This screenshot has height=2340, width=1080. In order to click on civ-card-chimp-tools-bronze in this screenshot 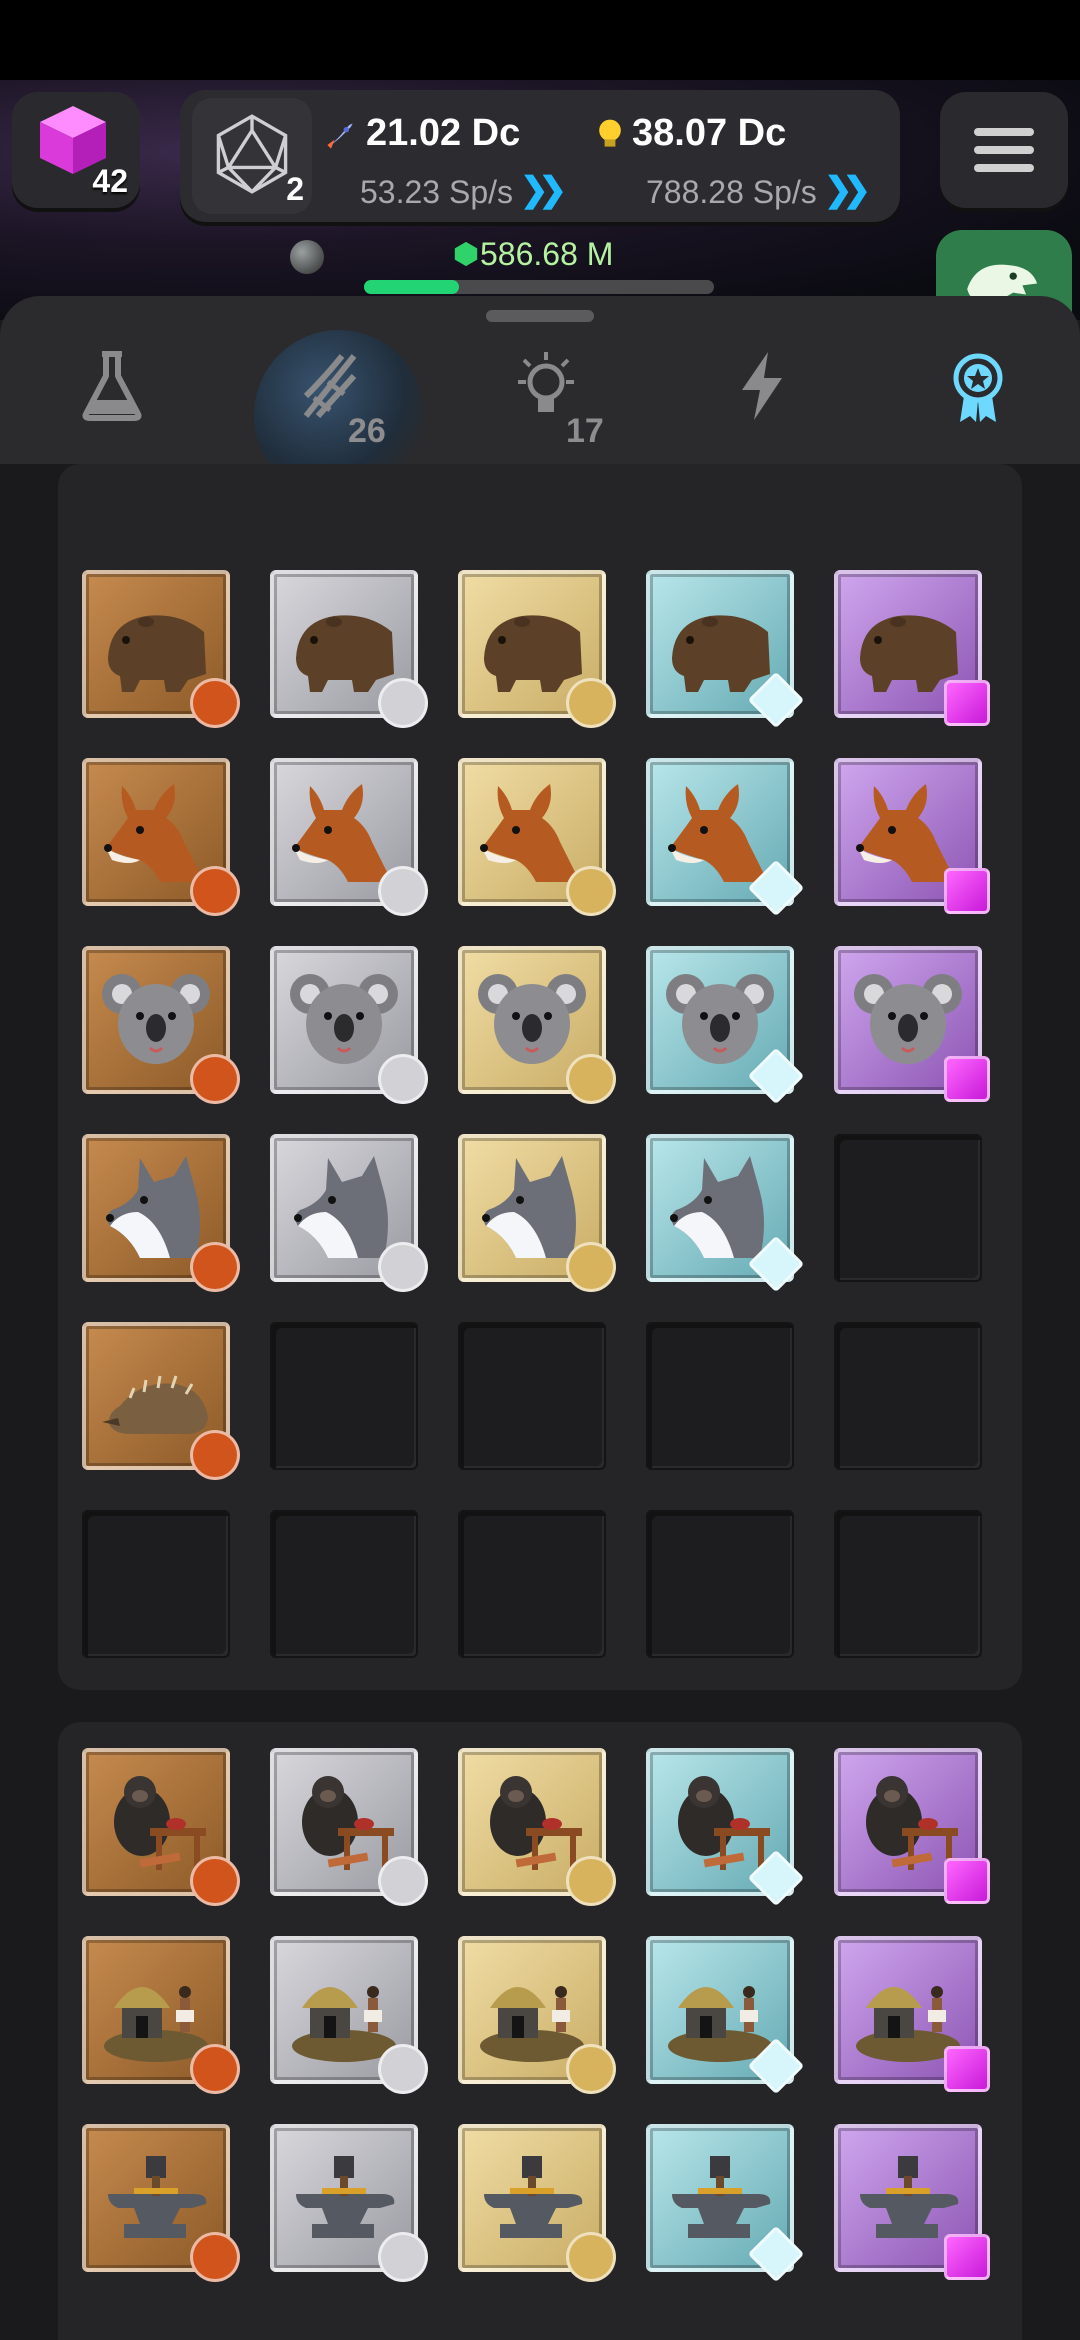, I will do `click(161, 1827)`.